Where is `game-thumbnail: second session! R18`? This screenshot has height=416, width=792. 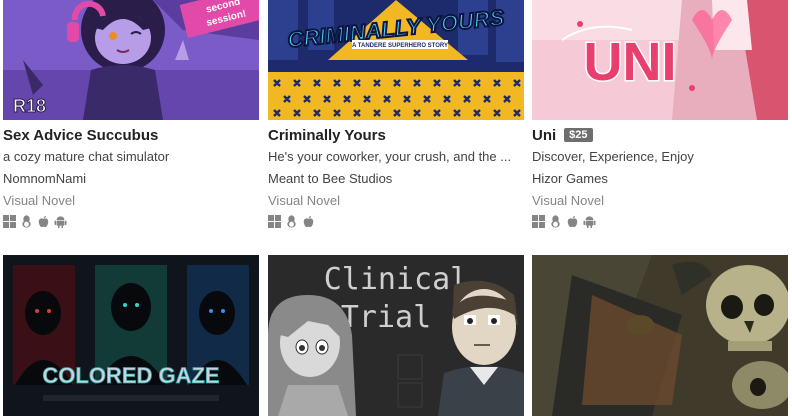 game-thumbnail: second session! R18 is located at coordinates (131, 60).